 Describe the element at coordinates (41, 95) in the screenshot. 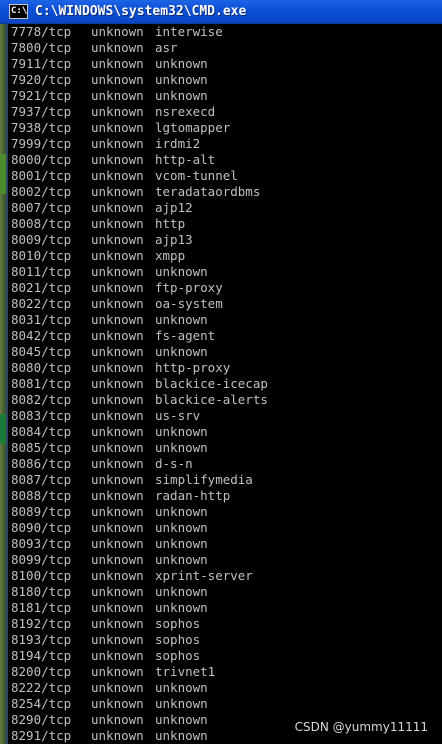

I see `port-value: 7921/tcp` at that location.